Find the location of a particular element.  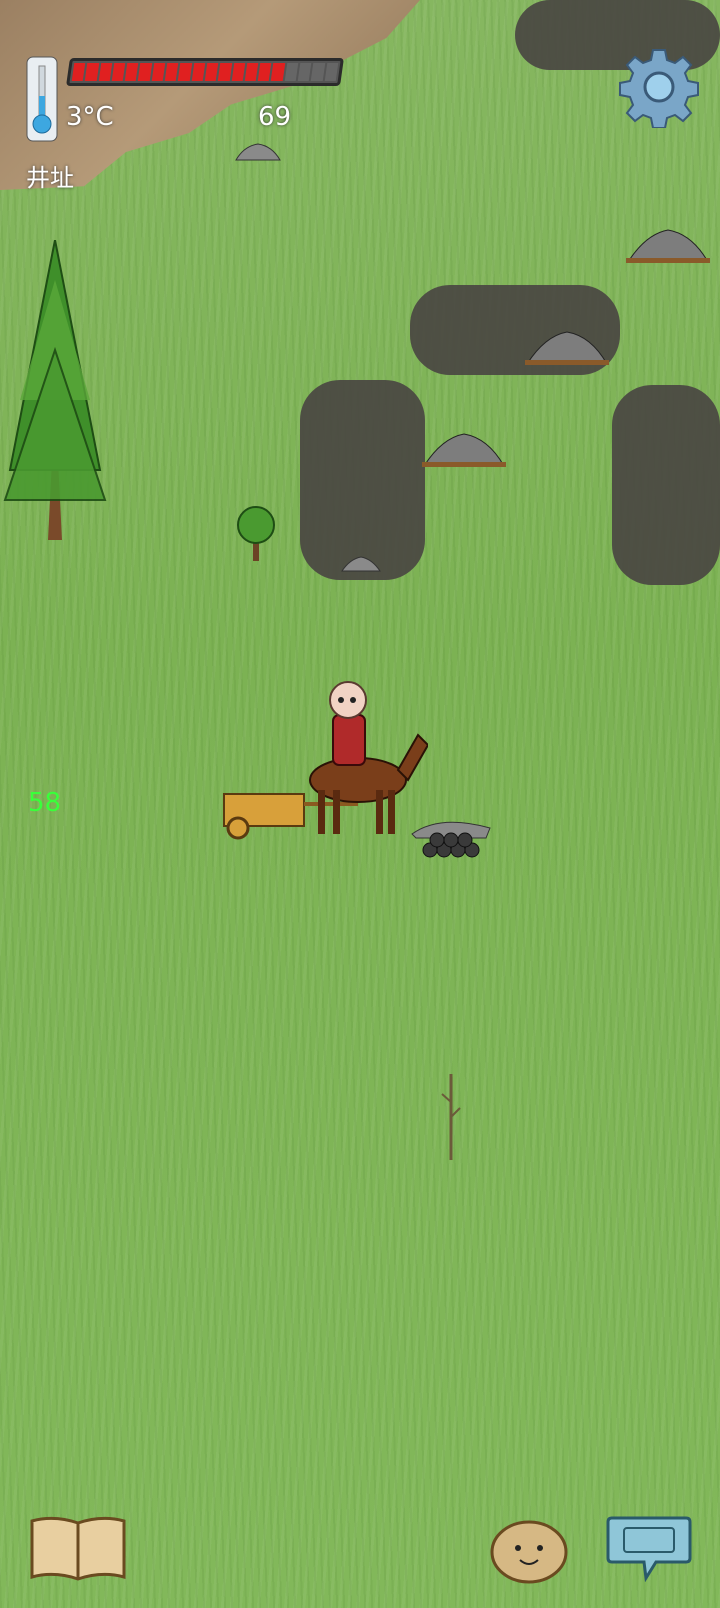

face-icon is located at coordinates (529, 1552).